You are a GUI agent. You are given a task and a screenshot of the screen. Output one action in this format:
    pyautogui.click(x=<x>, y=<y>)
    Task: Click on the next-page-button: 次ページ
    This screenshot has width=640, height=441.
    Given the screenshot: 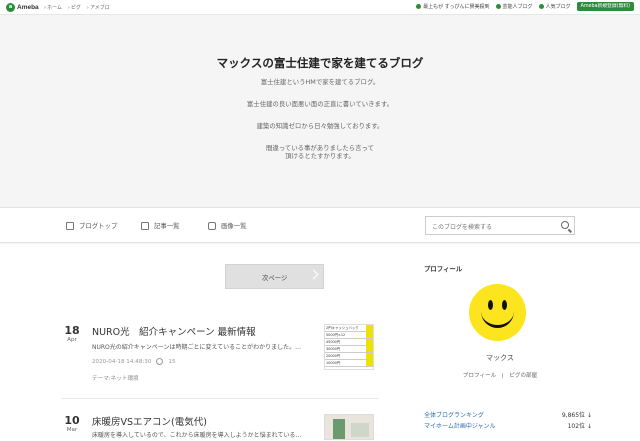 What is the action you would take?
    pyautogui.click(x=274, y=276)
    